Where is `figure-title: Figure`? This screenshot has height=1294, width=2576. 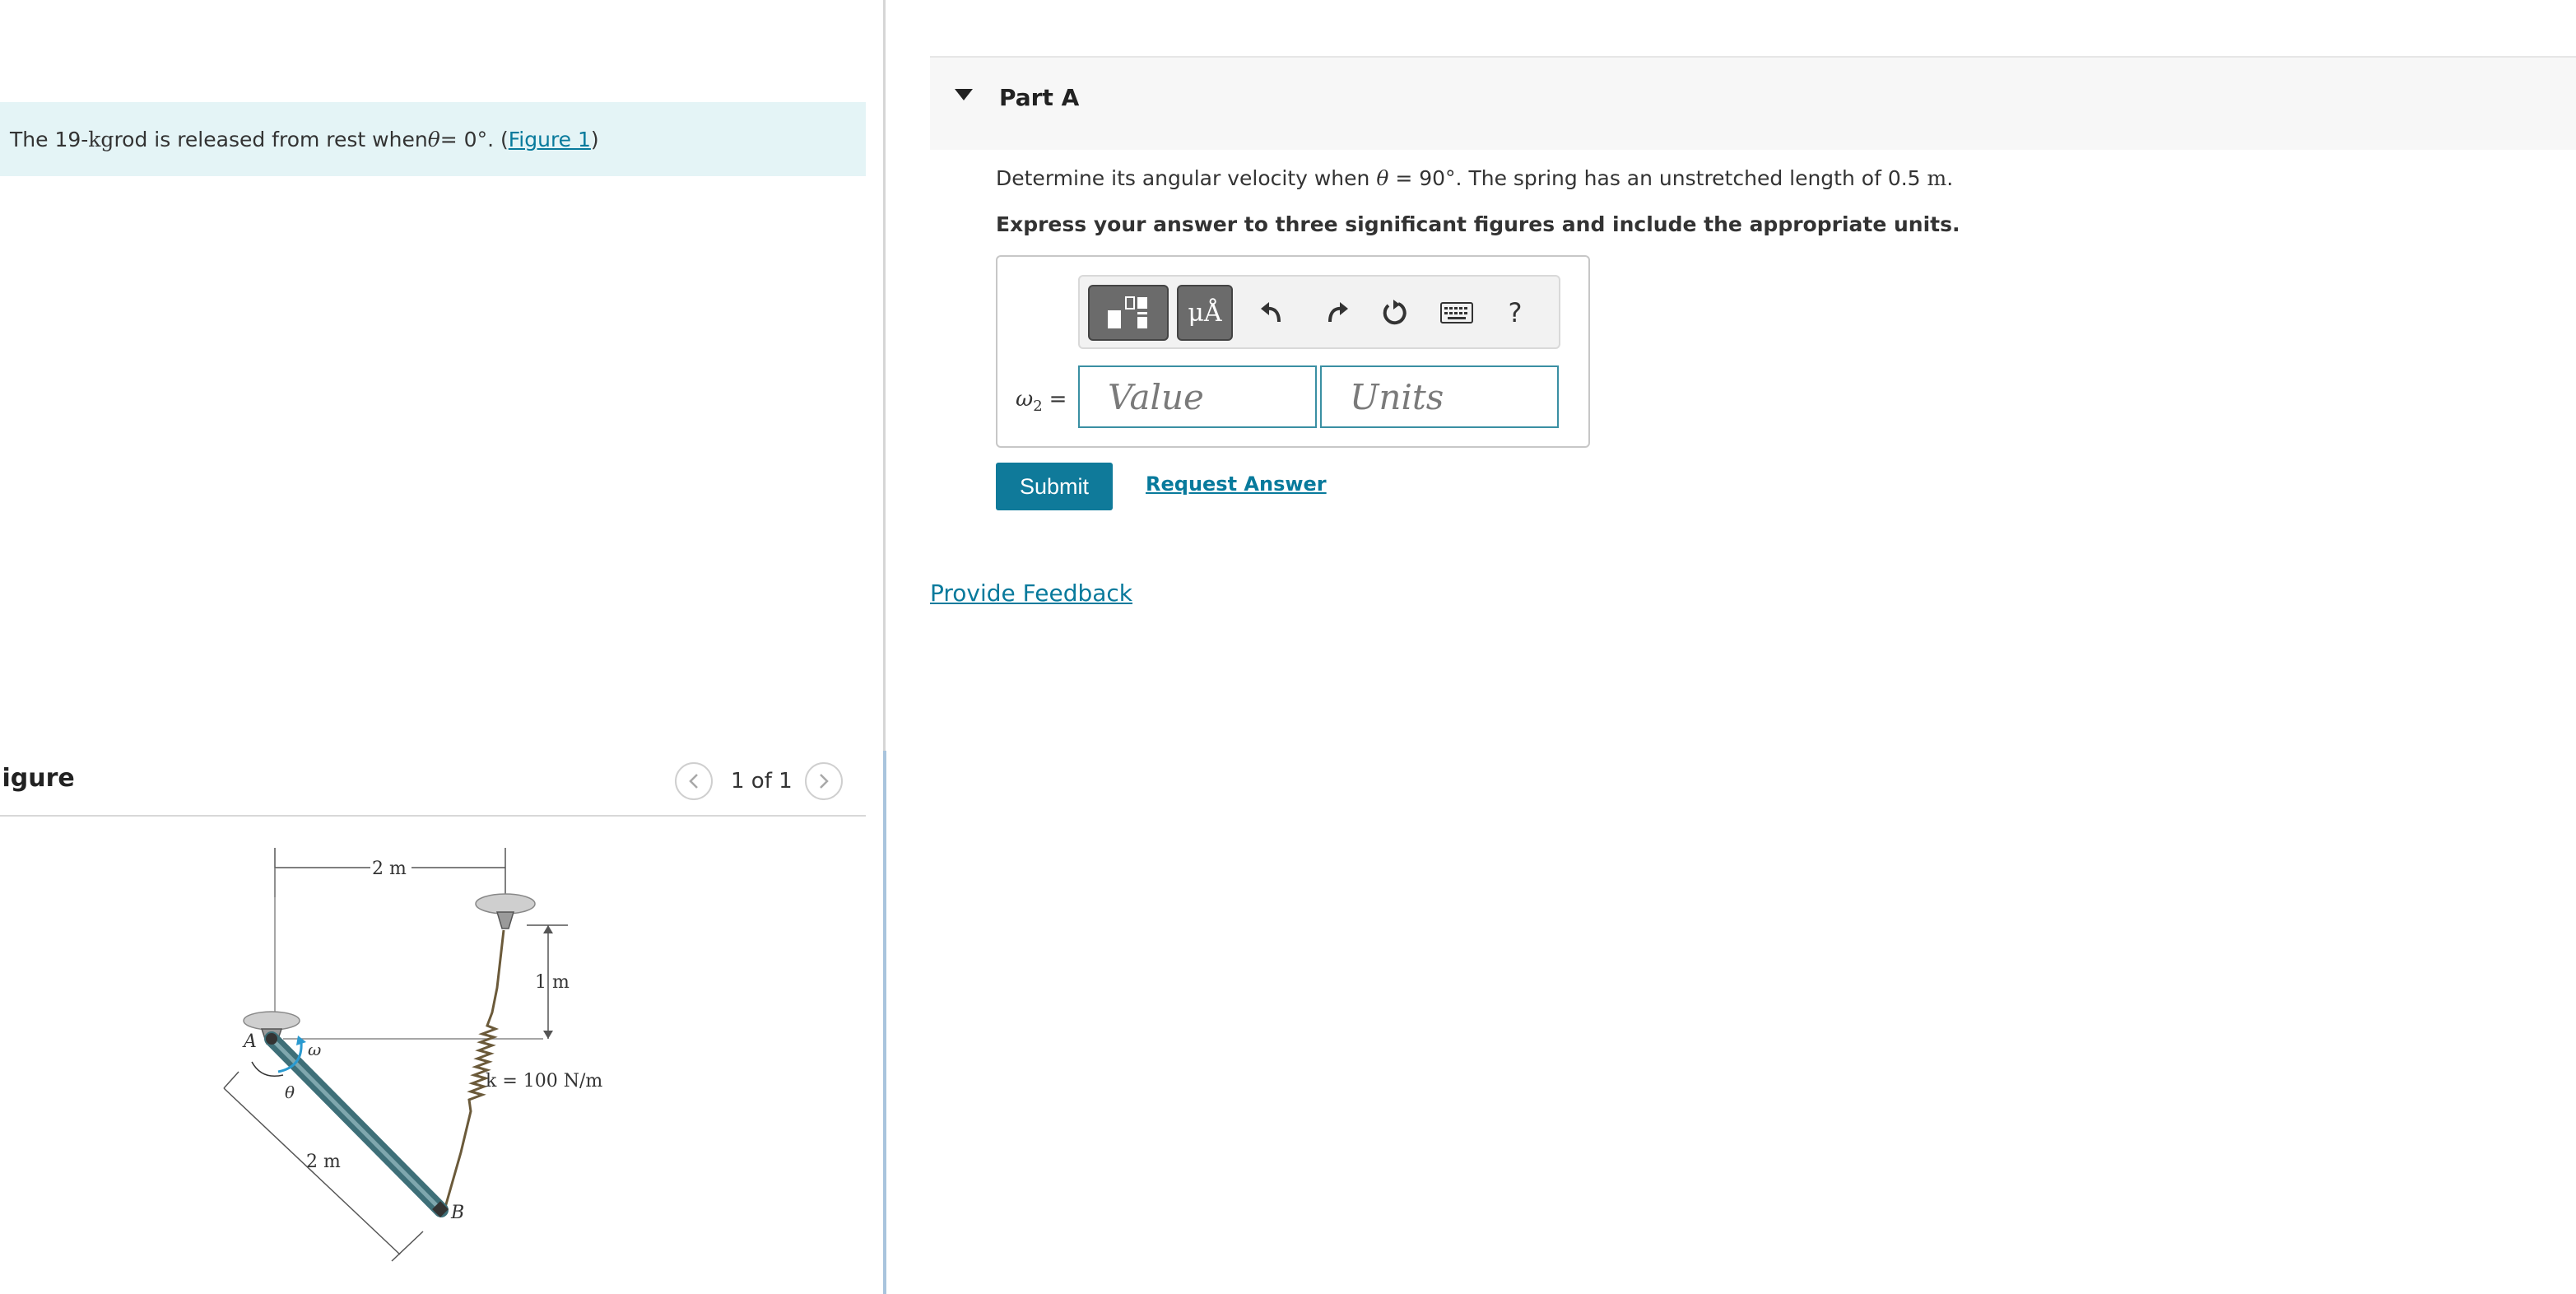
figure-title: Figure is located at coordinates (37, 778).